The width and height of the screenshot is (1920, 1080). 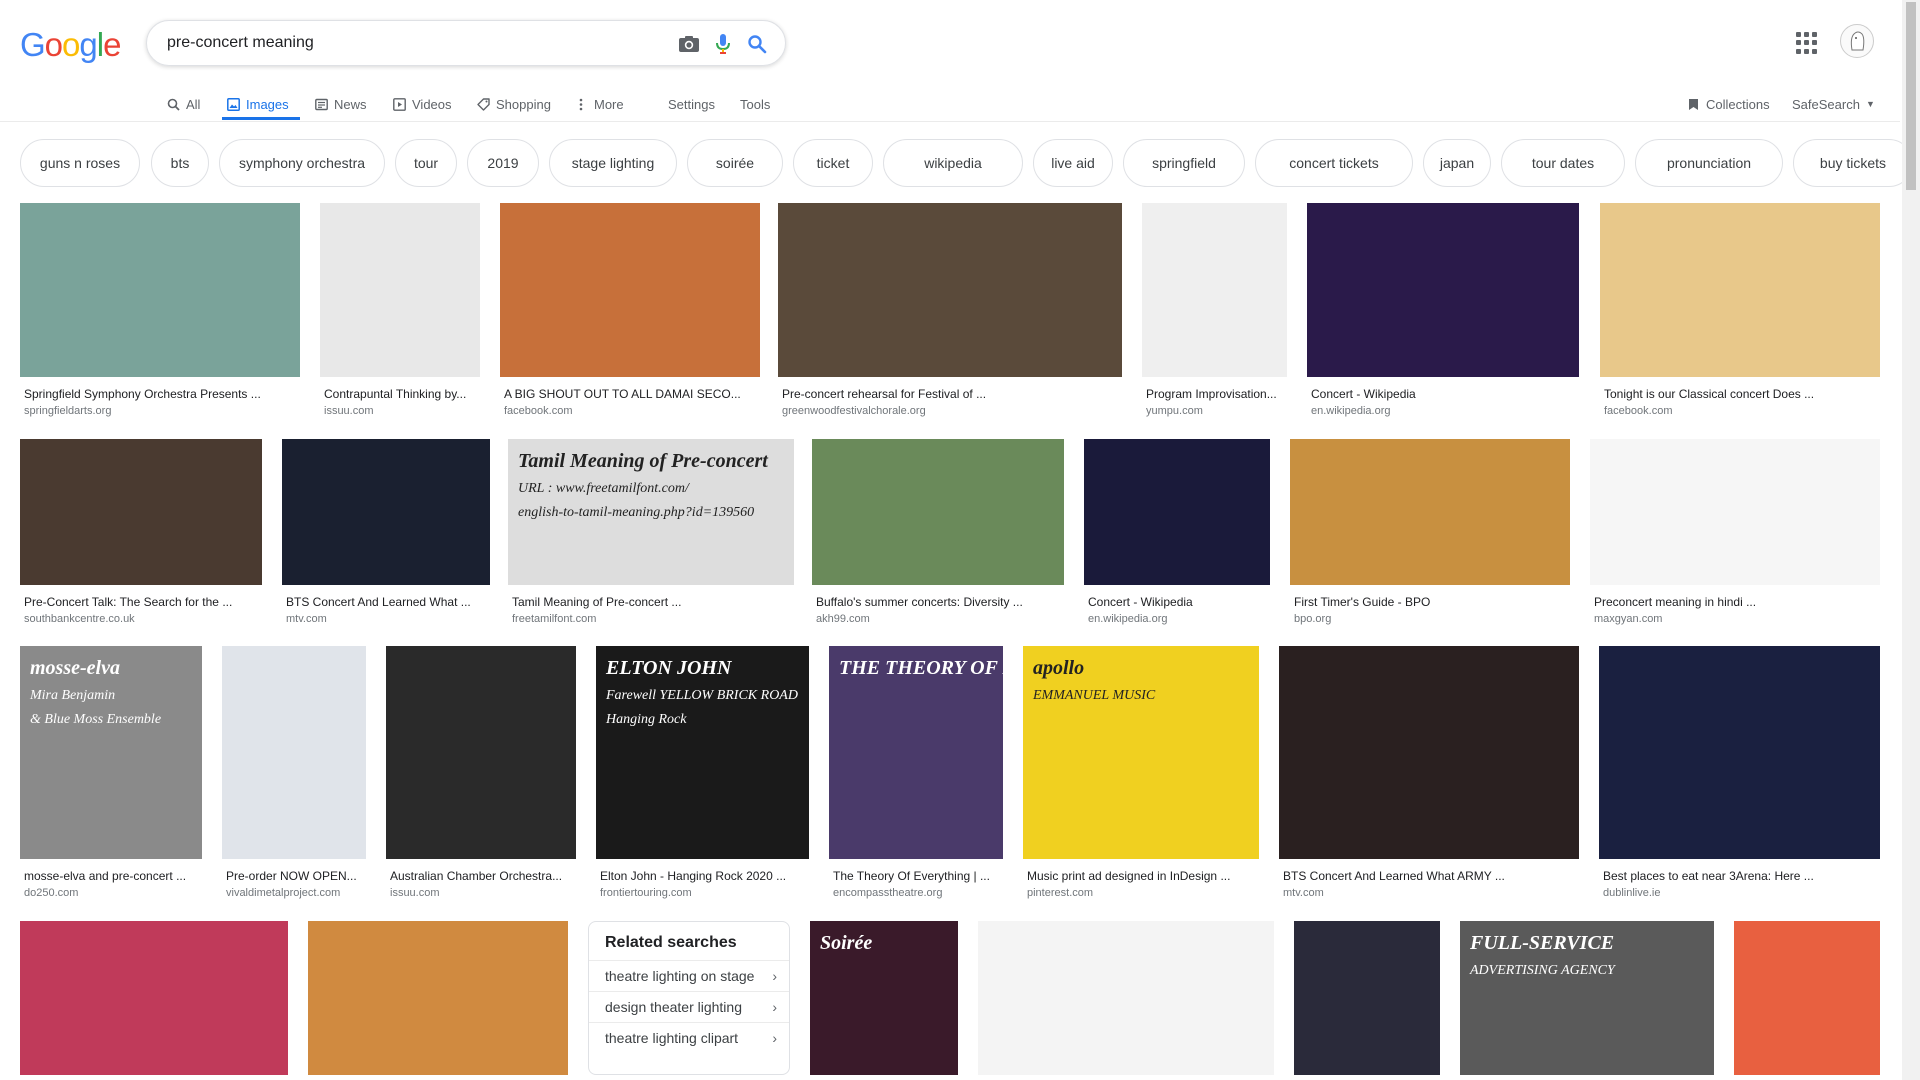 I want to click on result-caption: First Timer's Guide - BPO, so click(x=1430, y=602).